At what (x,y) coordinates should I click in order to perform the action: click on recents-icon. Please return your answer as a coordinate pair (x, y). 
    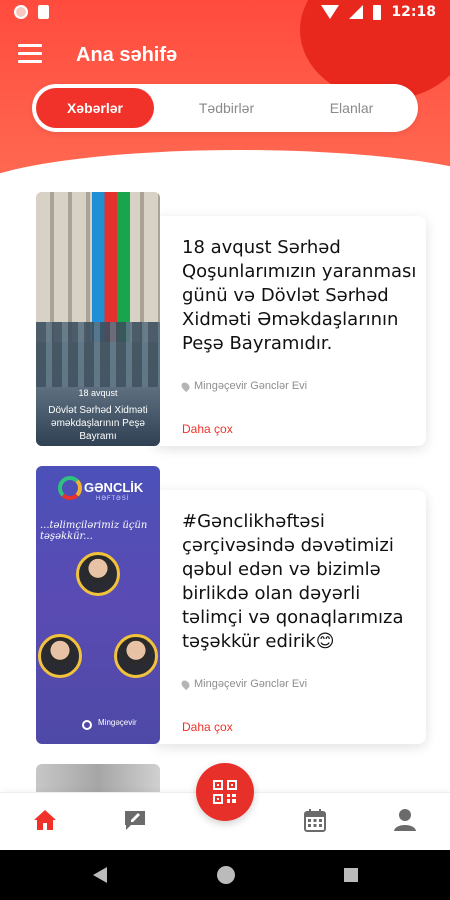
    Looking at the image, I should click on (351, 877).